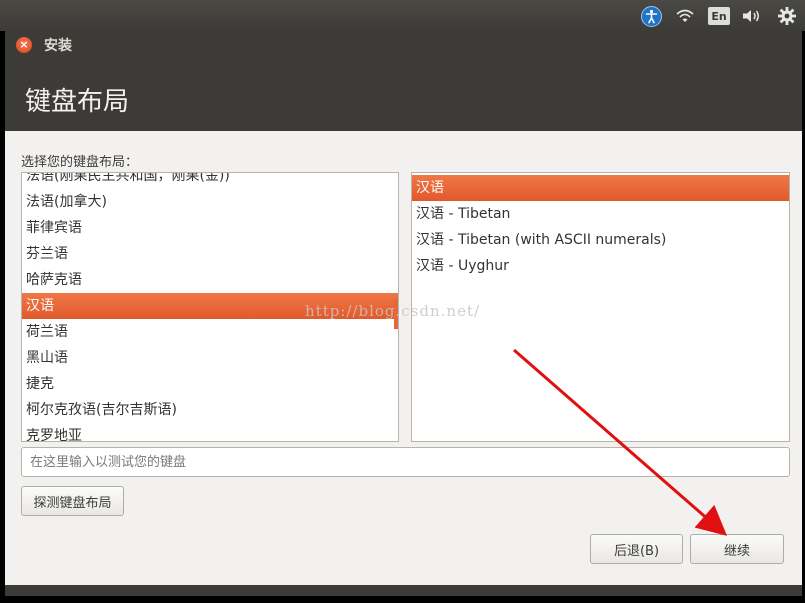  What do you see at coordinates (787, 16) in the screenshot?
I see `gear-icon` at bounding box center [787, 16].